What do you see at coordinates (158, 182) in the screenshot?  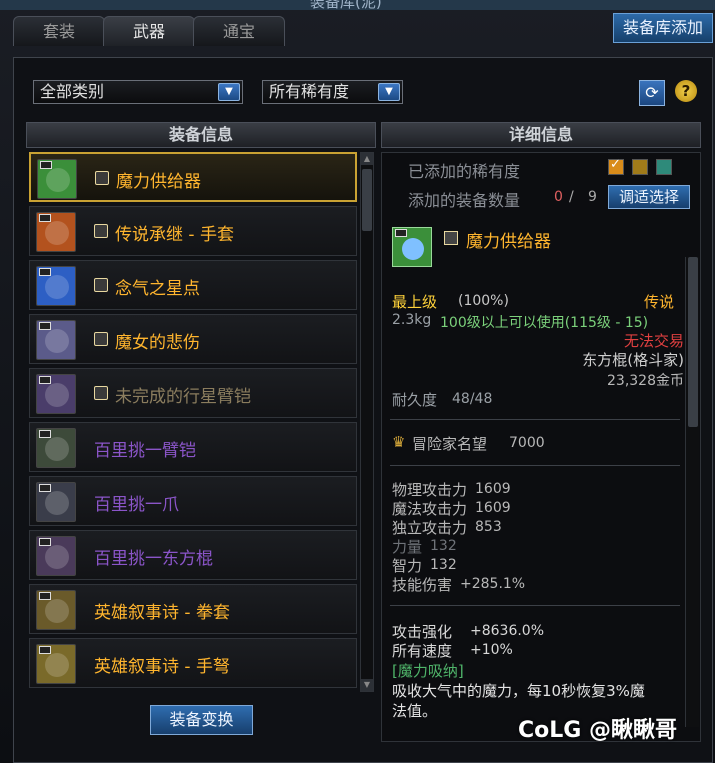 I see `item-name: 魔力供给器` at bounding box center [158, 182].